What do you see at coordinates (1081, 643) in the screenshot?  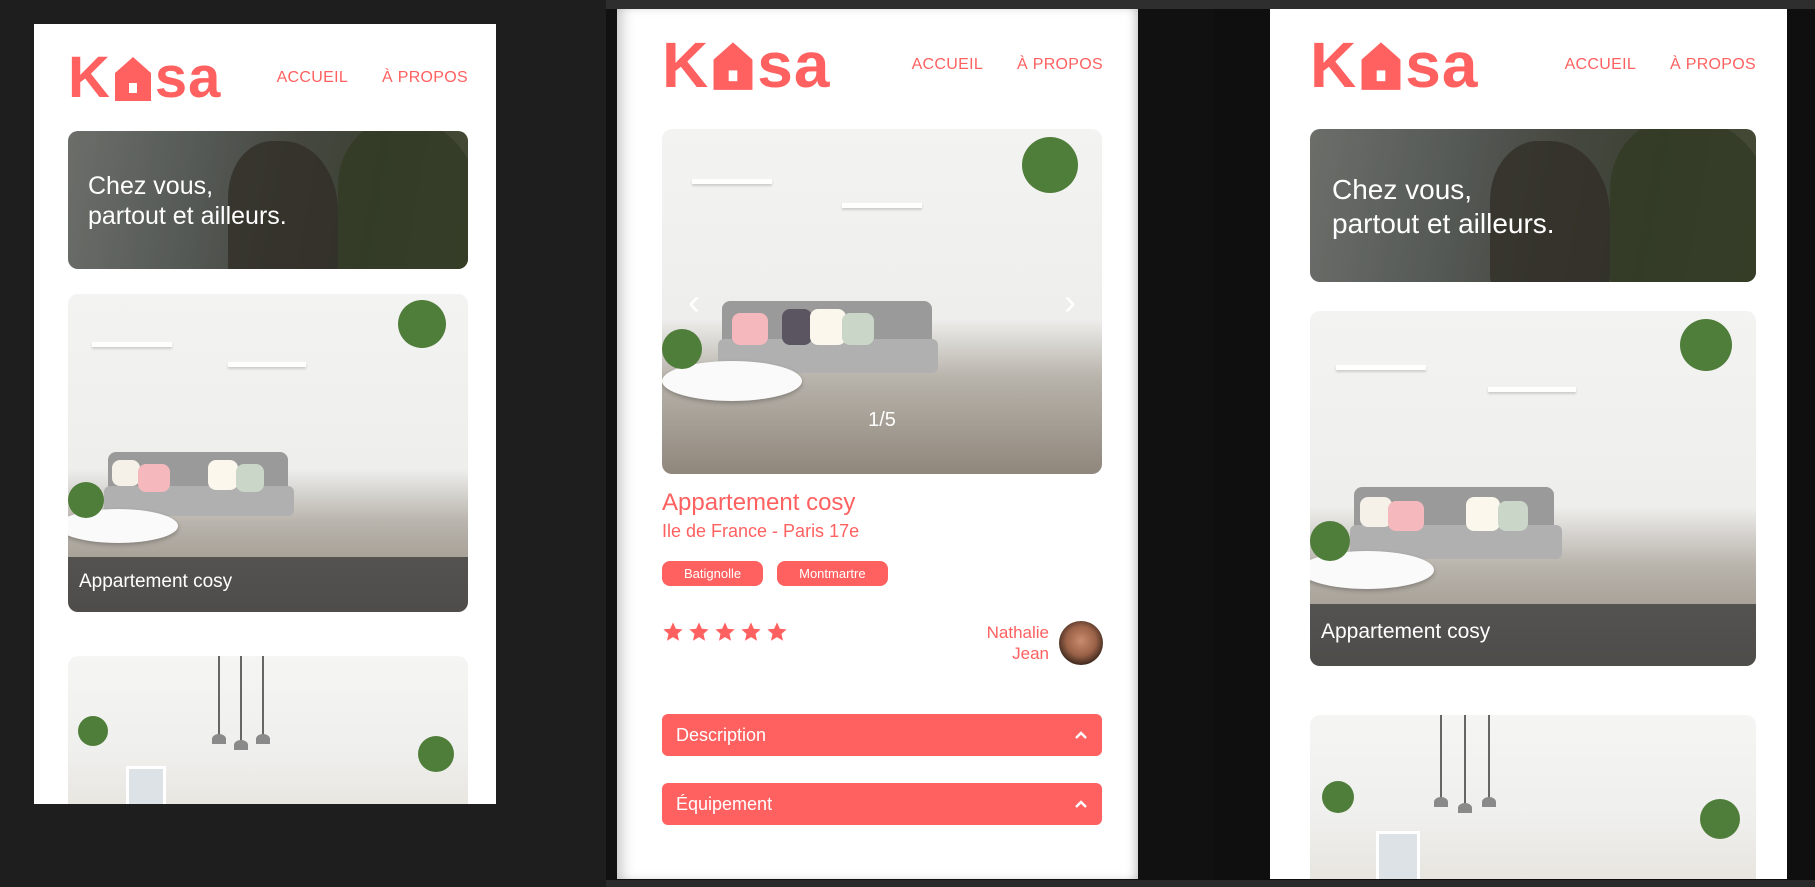 I see `host-avatar` at bounding box center [1081, 643].